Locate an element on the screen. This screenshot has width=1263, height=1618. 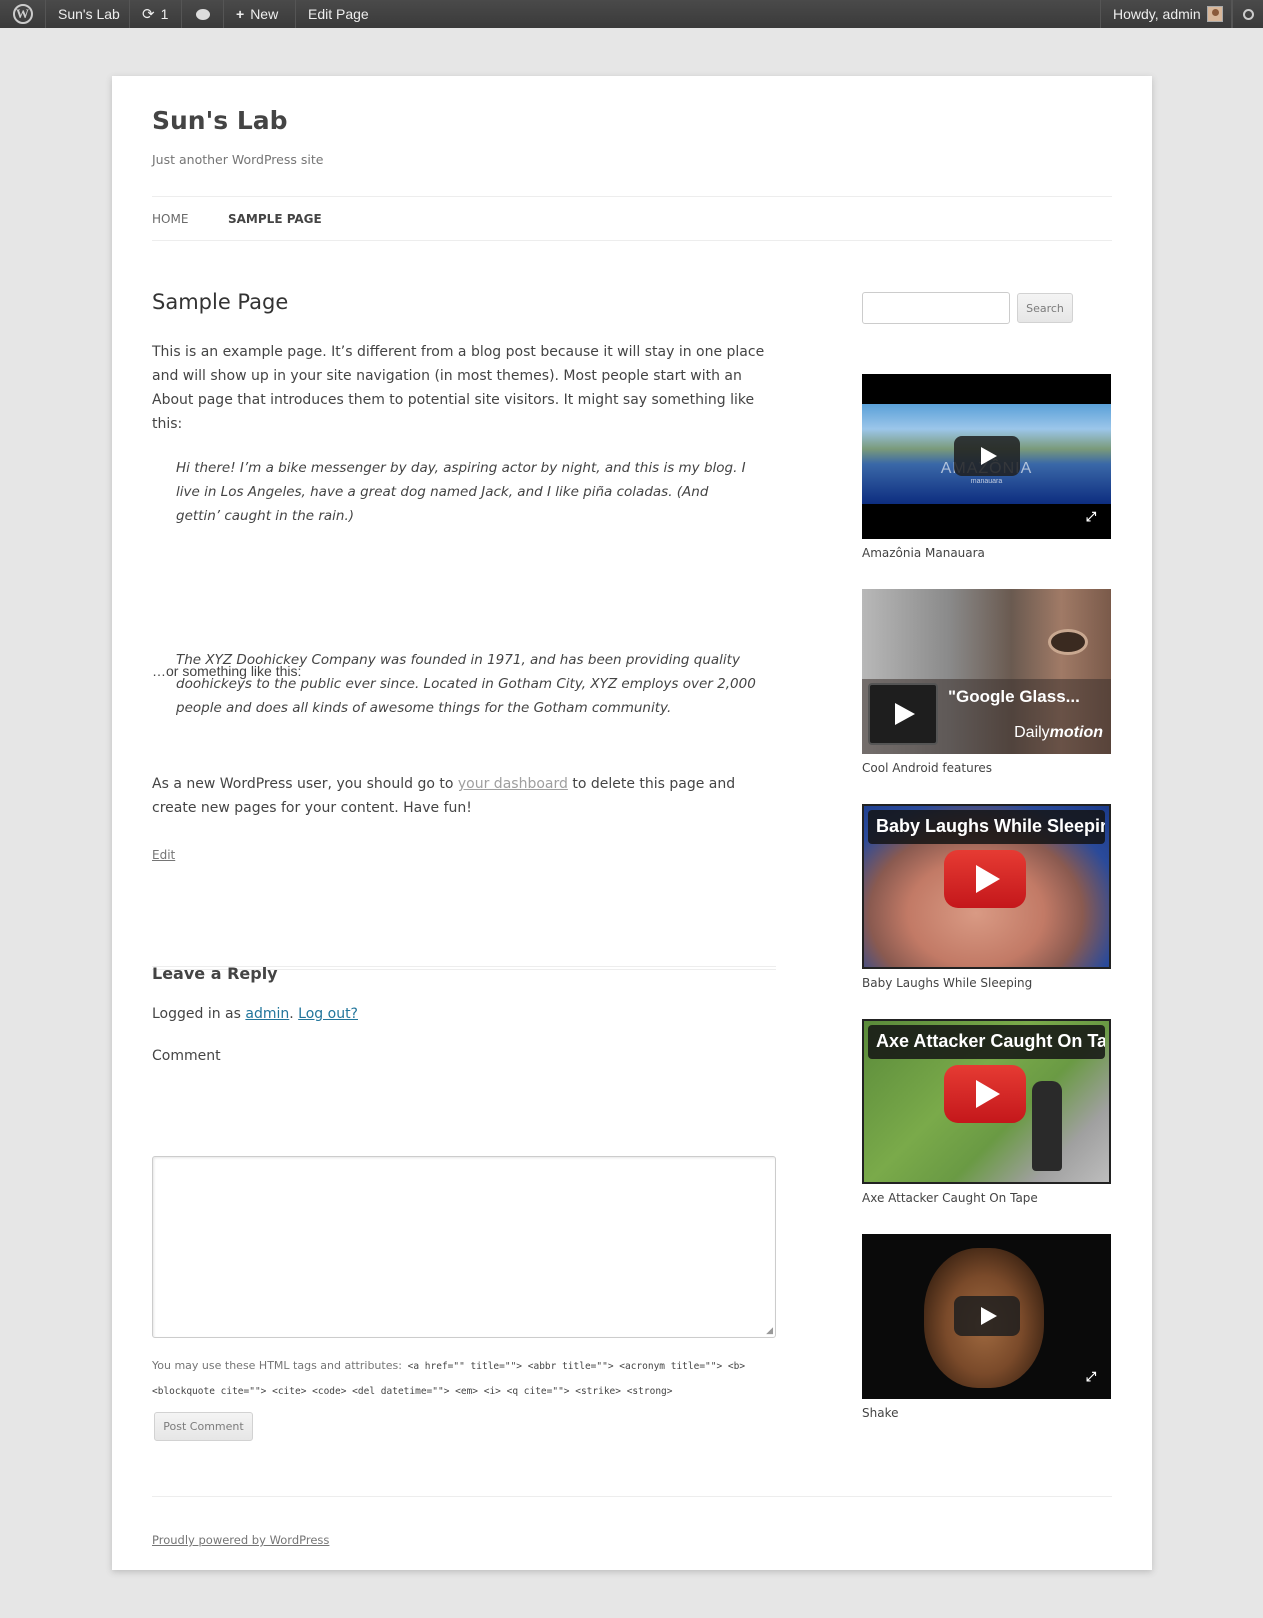
search-icon is located at coordinates (1248, 14).